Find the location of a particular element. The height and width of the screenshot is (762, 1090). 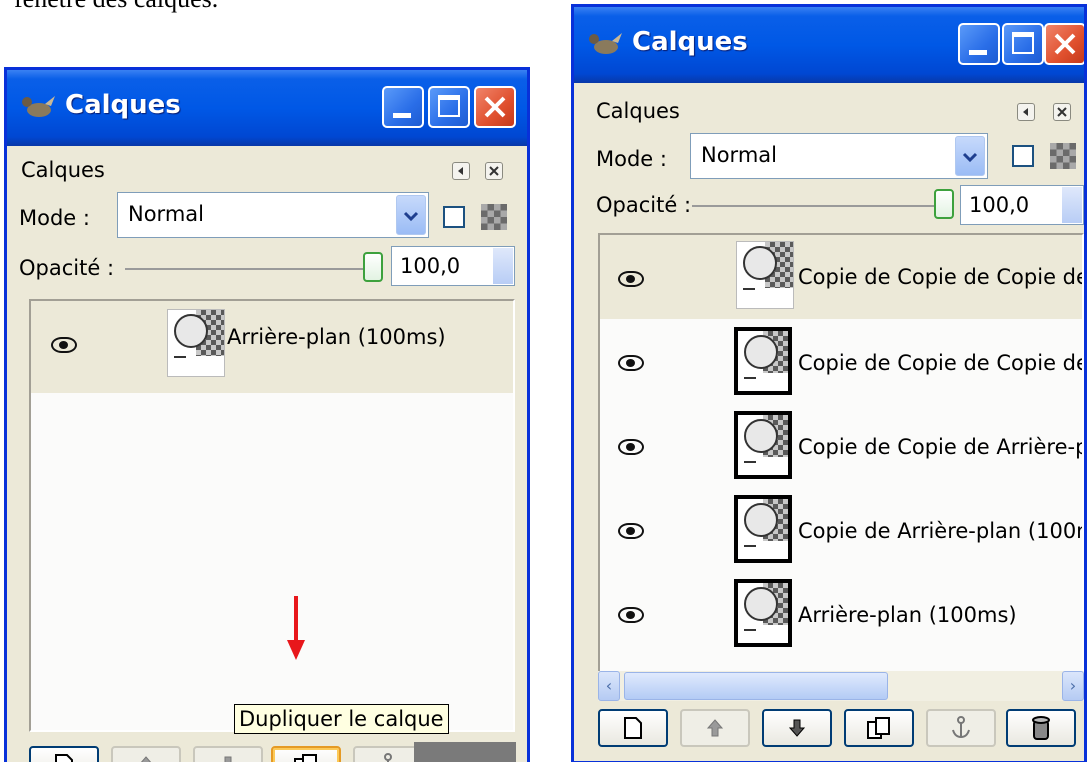

delete-icon is located at coordinates (1041, 728).